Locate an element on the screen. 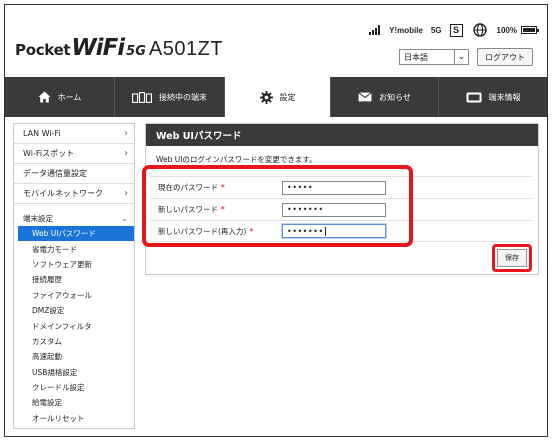  tab-home: ホーム is located at coordinates (60, 97).